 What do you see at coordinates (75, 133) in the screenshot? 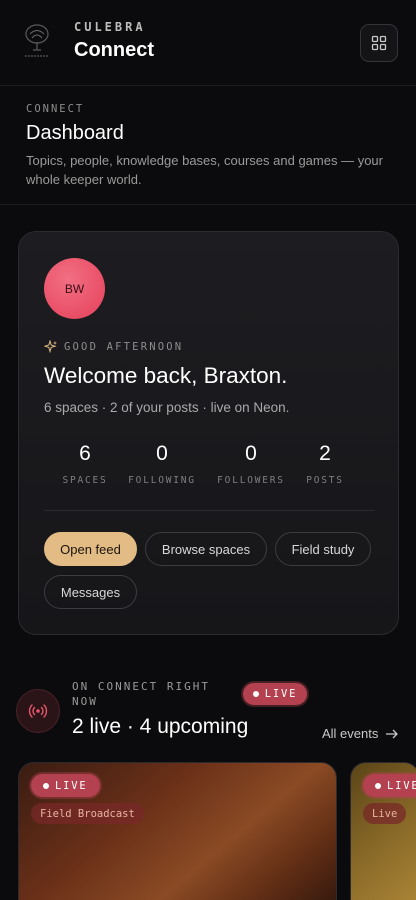
I see `page-title: Dashboard` at bounding box center [75, 133].